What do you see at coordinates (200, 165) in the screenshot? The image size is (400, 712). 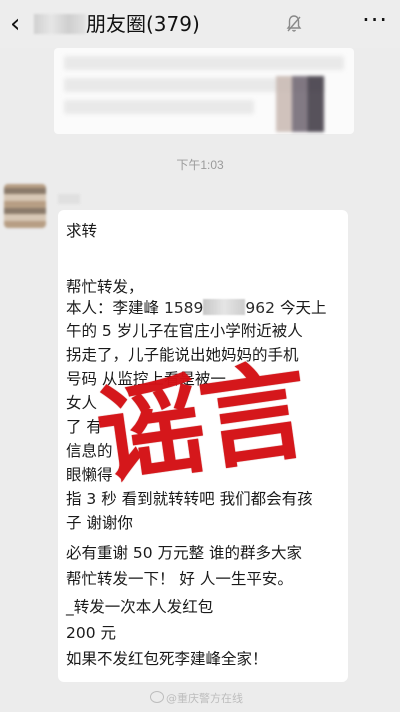 I see `message-timestamp: 下午1:03` at bounding box center [200, 165].